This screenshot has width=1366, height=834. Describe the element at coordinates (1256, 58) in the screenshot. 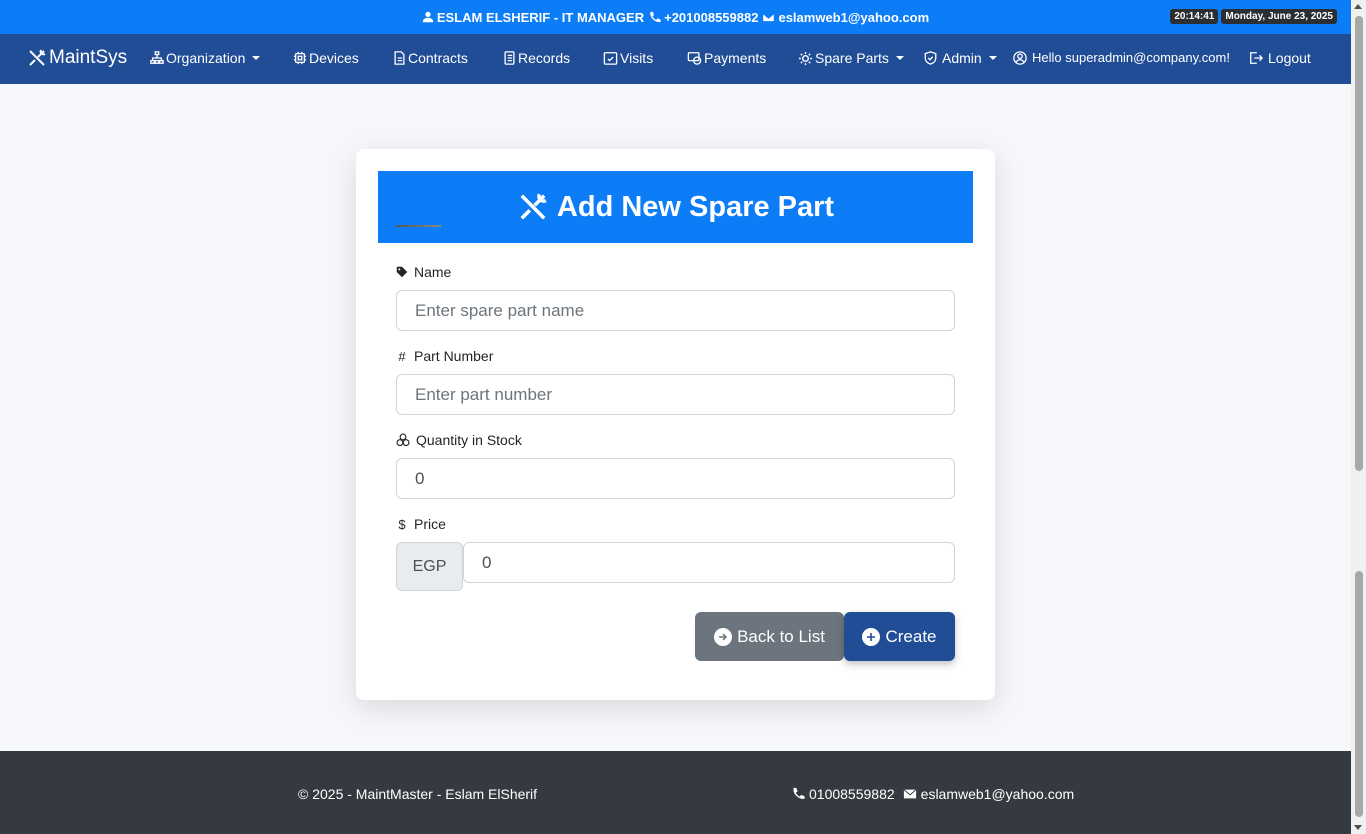

I see `logout-icon` at that location.